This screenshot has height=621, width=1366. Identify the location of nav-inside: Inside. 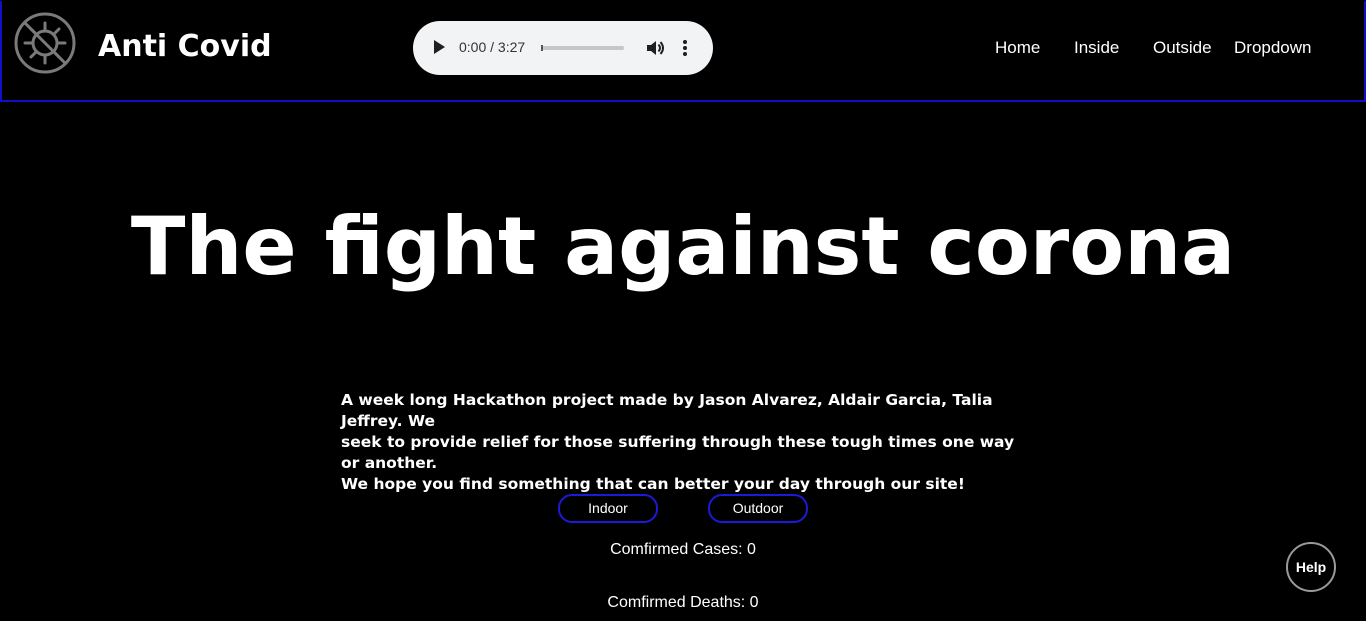
(1096, 48).